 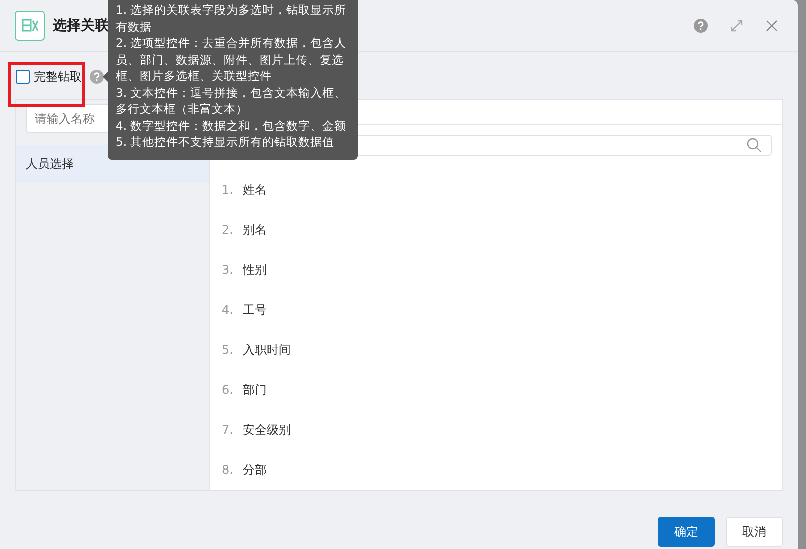 I want to click on field-number: 8., so click(x=228, y=470).